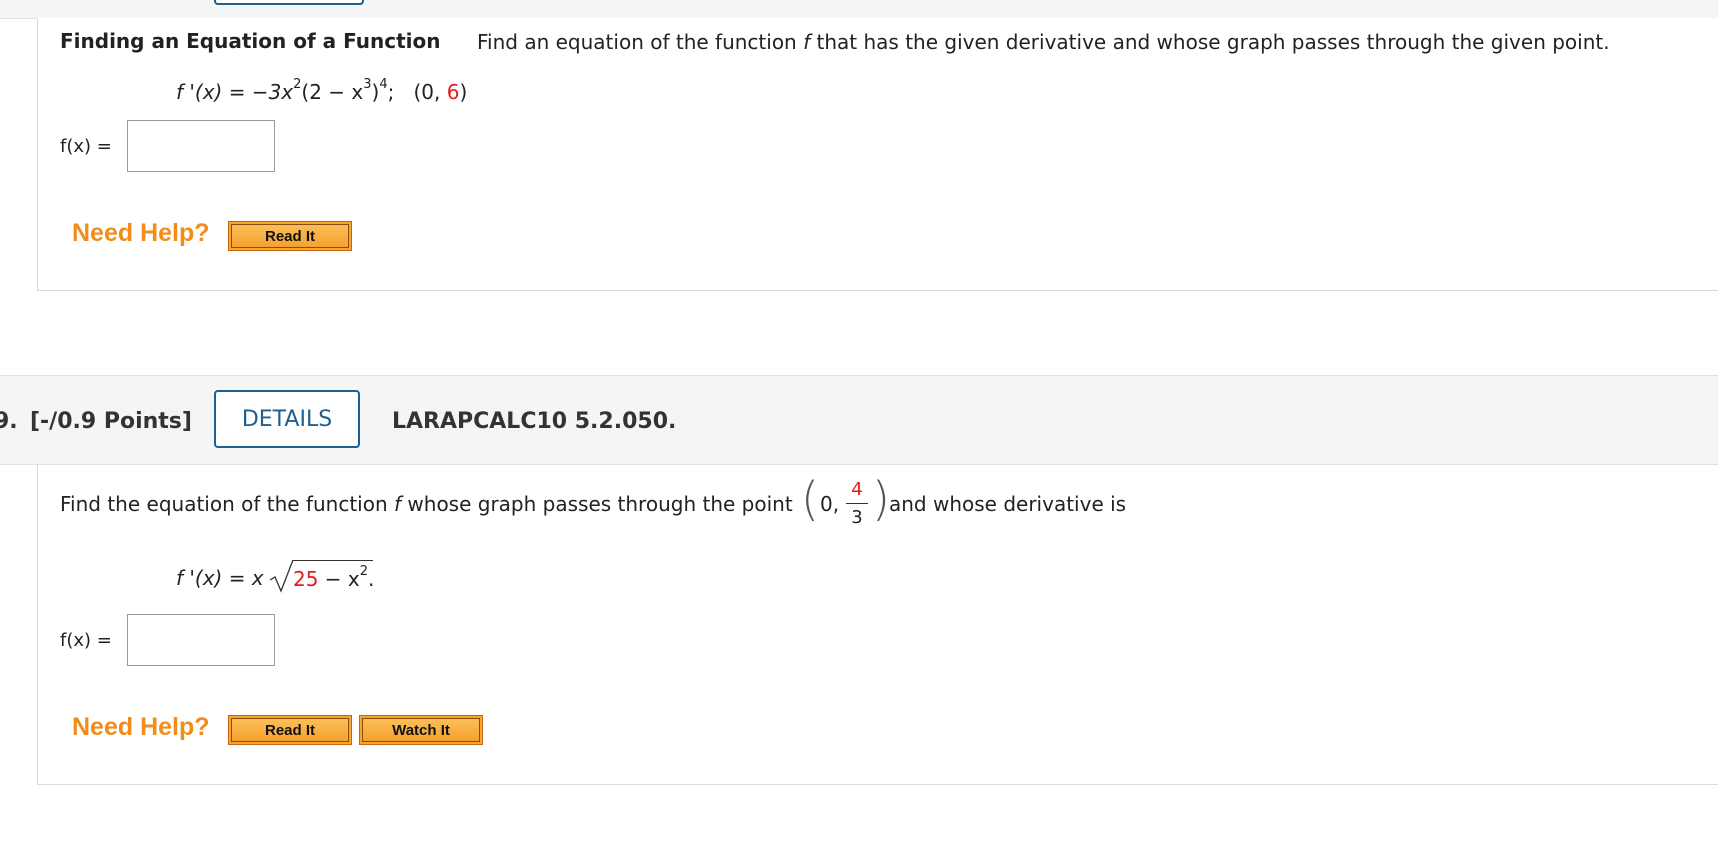 The image size is (1718, 863). What do you see at coordinates (857, 517) in the screenshot?
I see `fraction-denominator: 3` at bounding box center [857, 517].